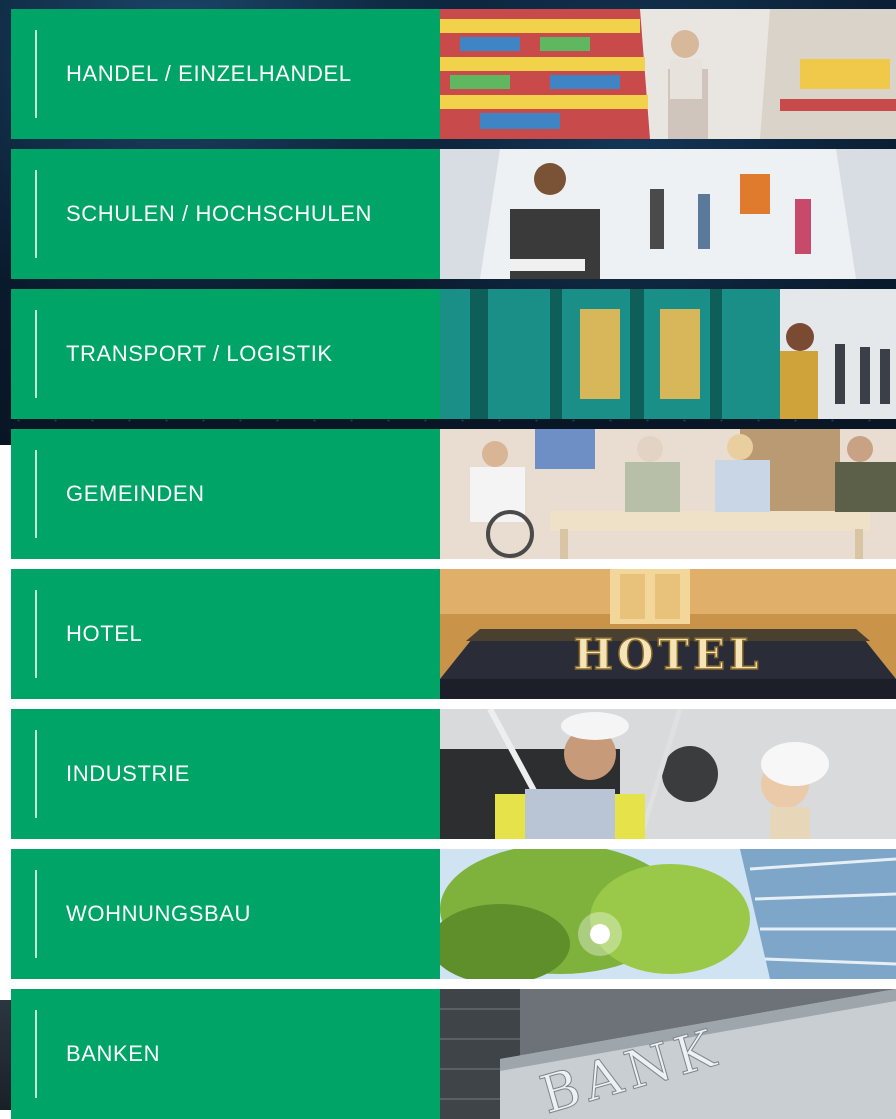 This screenshot has height=1119, width=896. Describe the element at coordinates (225, 774) in the screenshot. I see `tile-label-panel: INDUSTRIE` at that location.